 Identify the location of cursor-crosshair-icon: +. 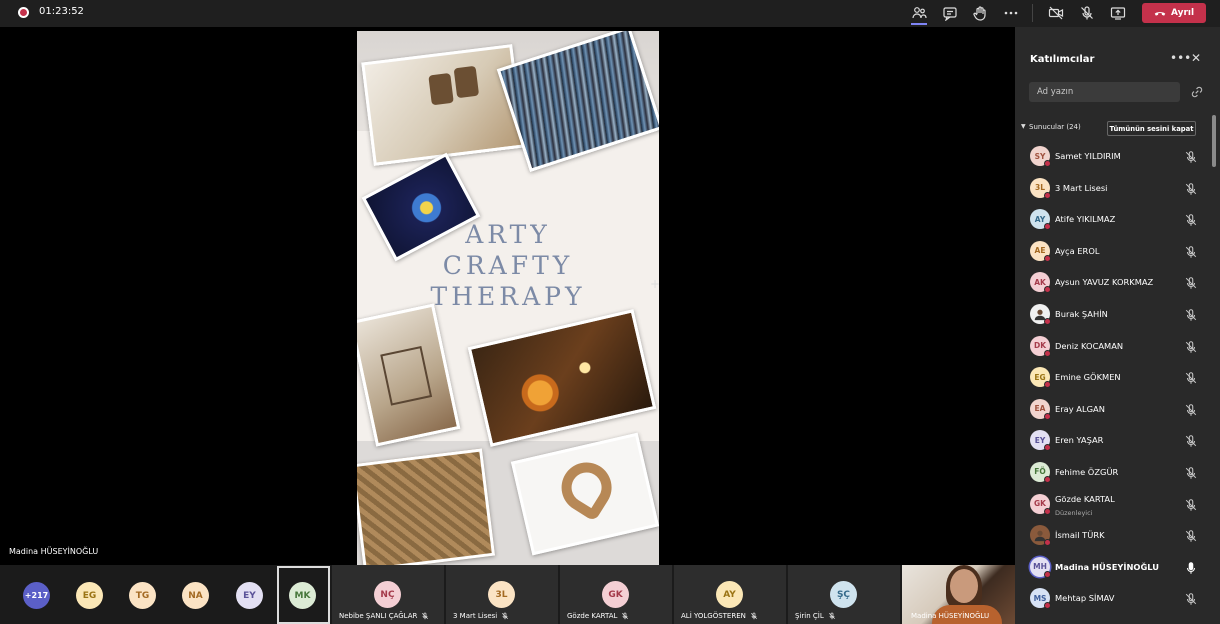
(655, 284).